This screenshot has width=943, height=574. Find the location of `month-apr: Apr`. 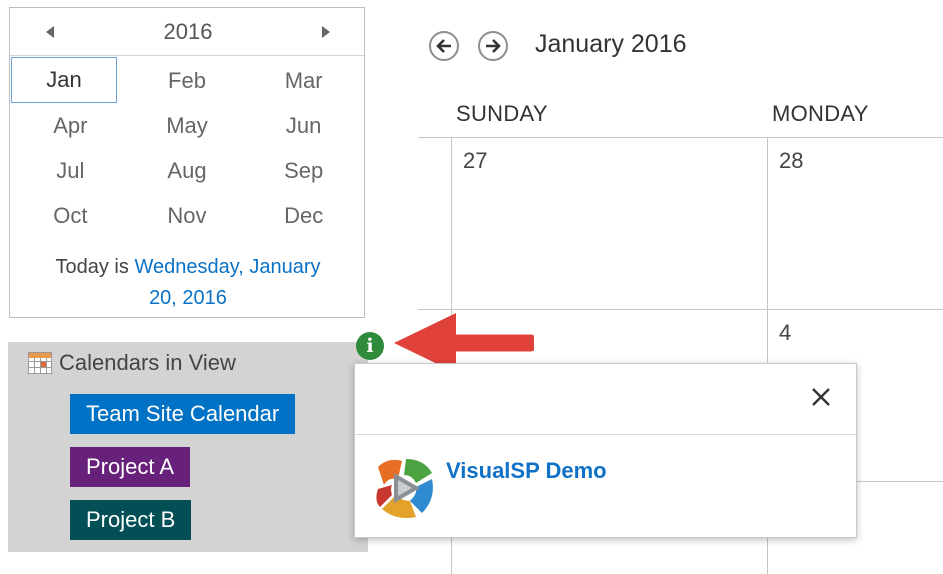

month-apr: Apr is located at coordinates (70, 125).